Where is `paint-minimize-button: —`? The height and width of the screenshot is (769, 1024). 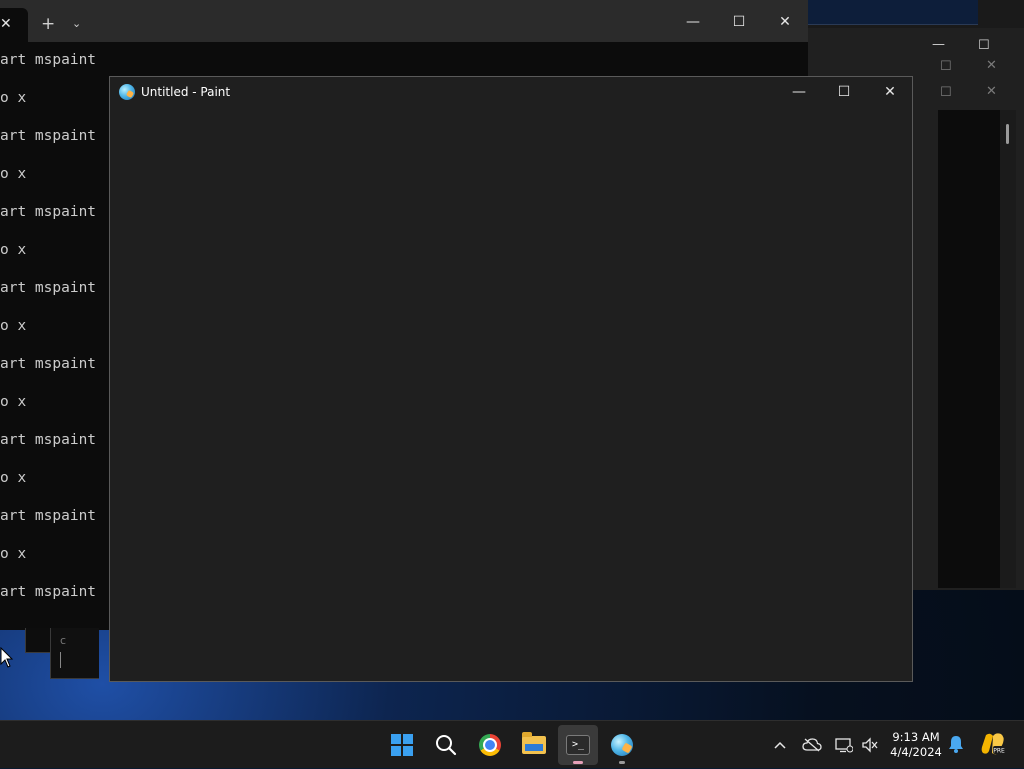
paint-minimize-button: — is located at coordinates (799, 92).